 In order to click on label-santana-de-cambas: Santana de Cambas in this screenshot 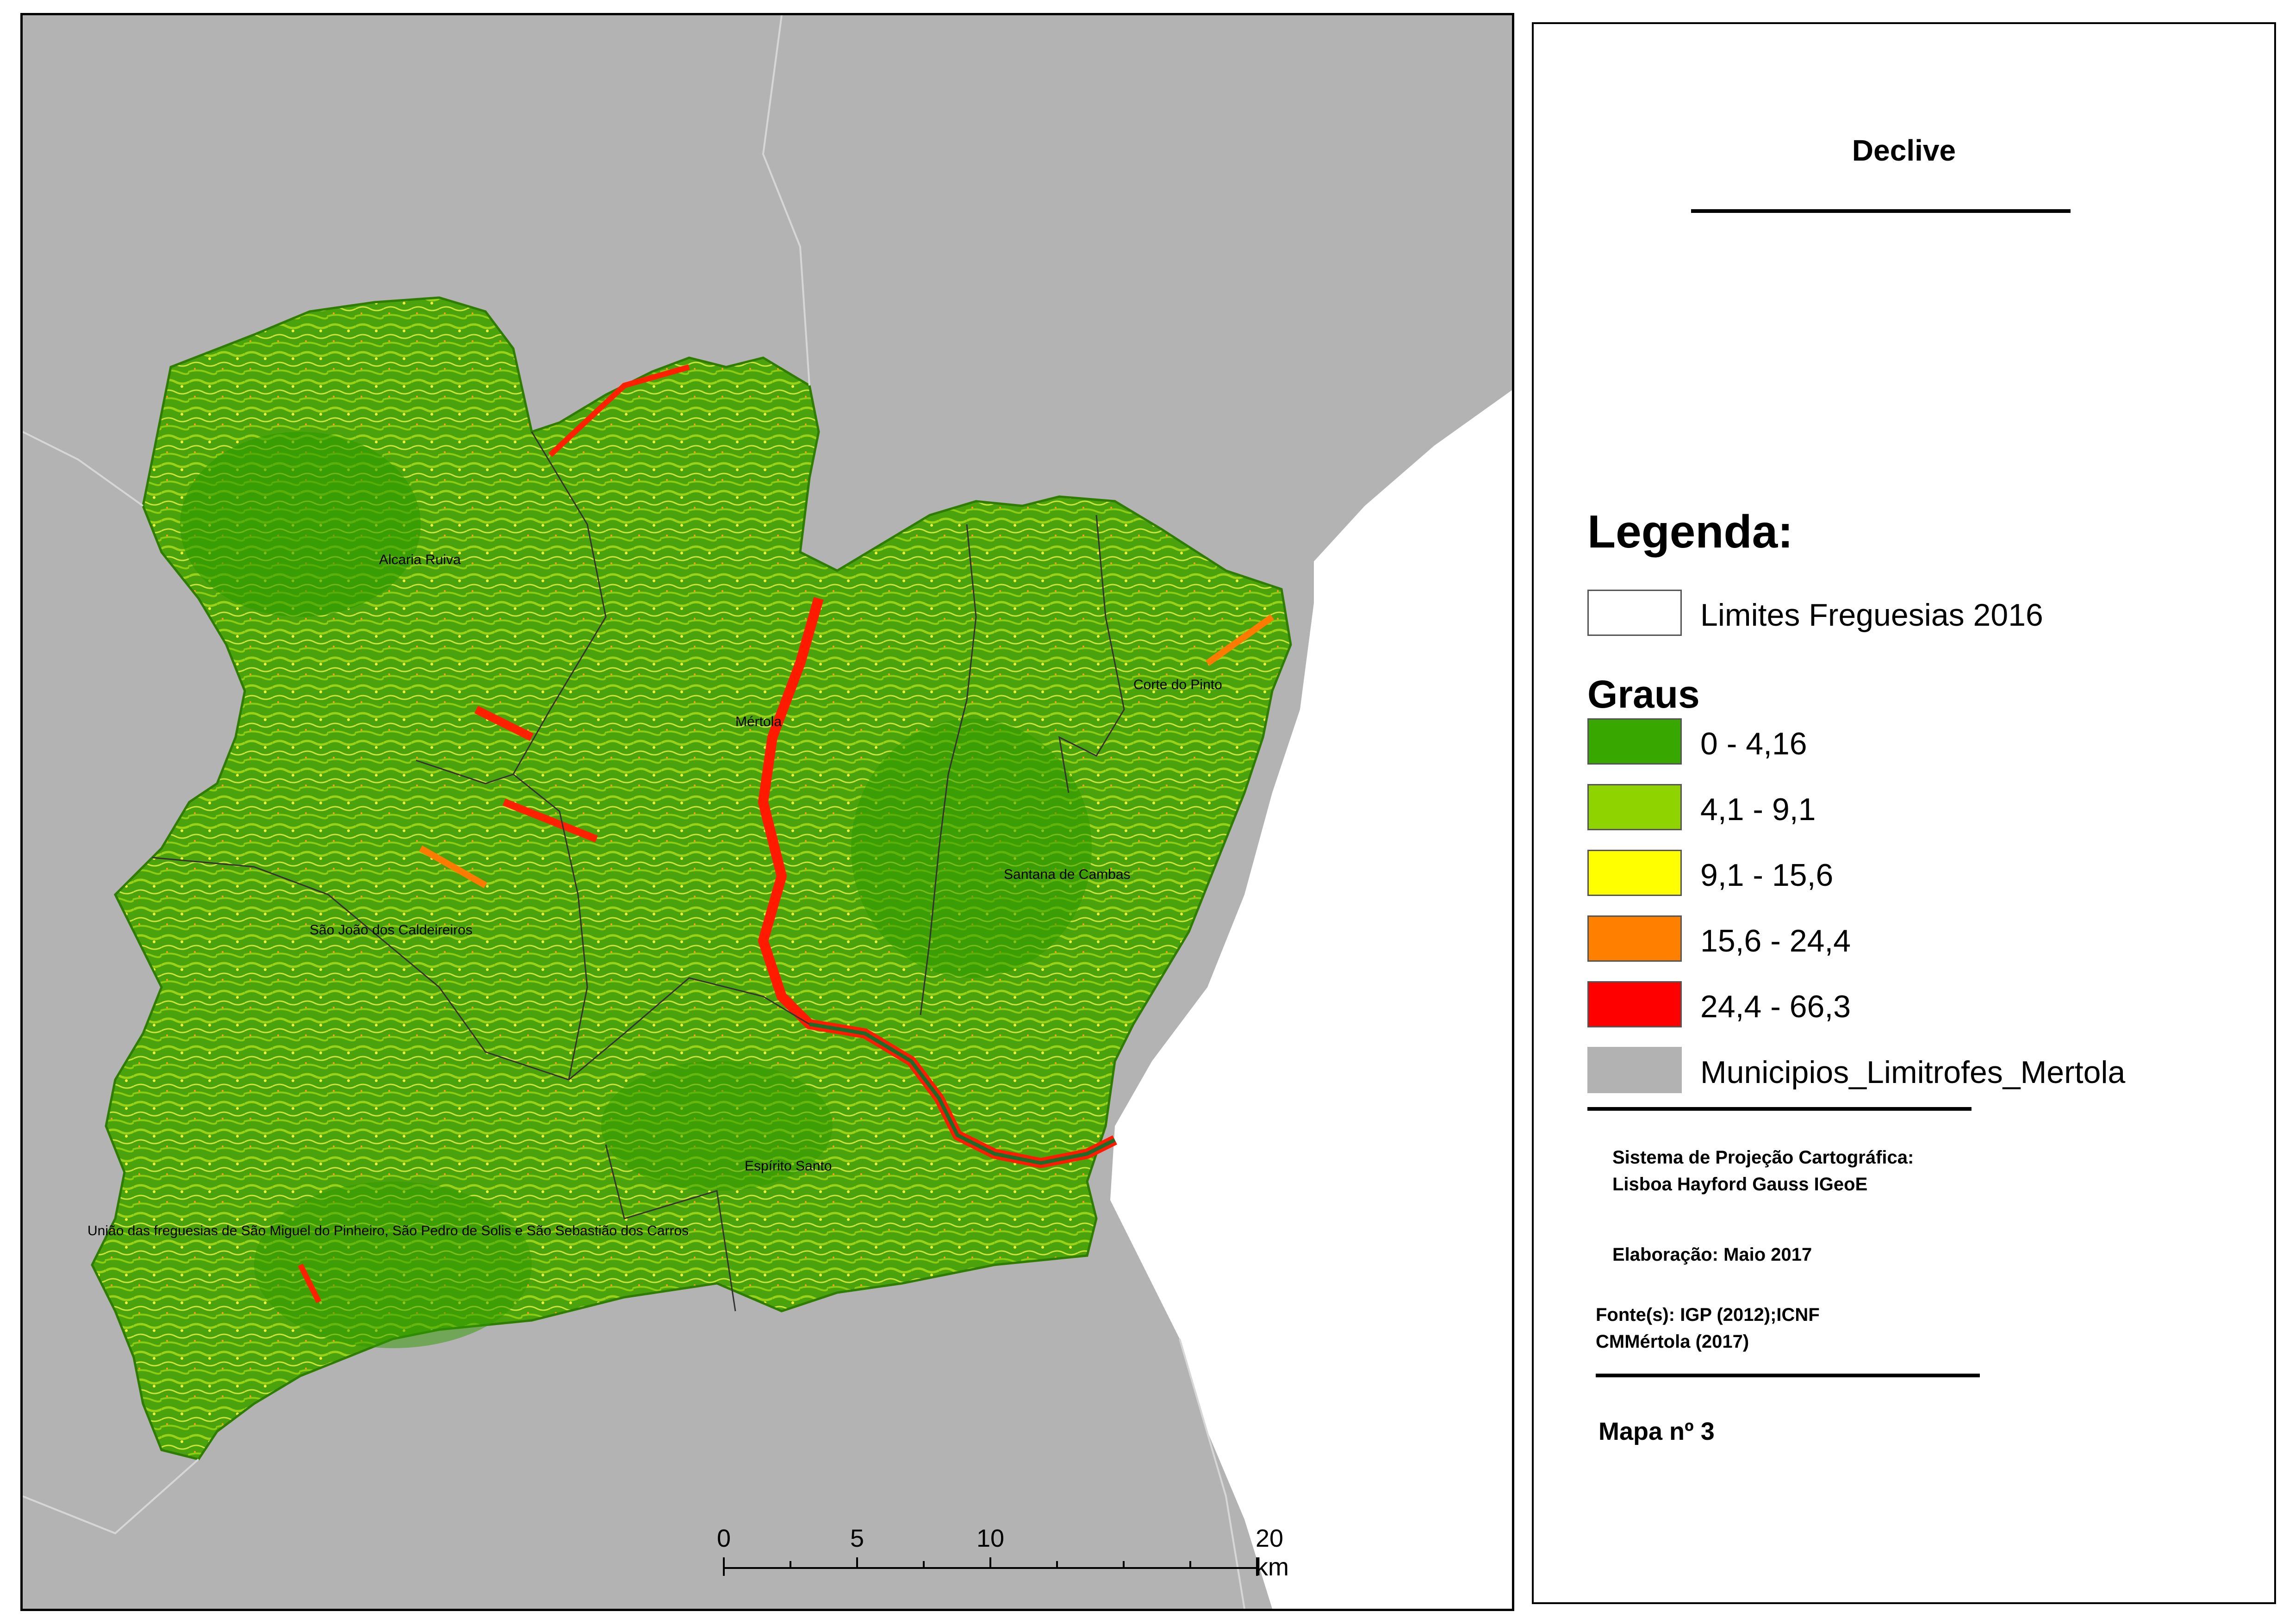, I will do `click(1067, 874)`.